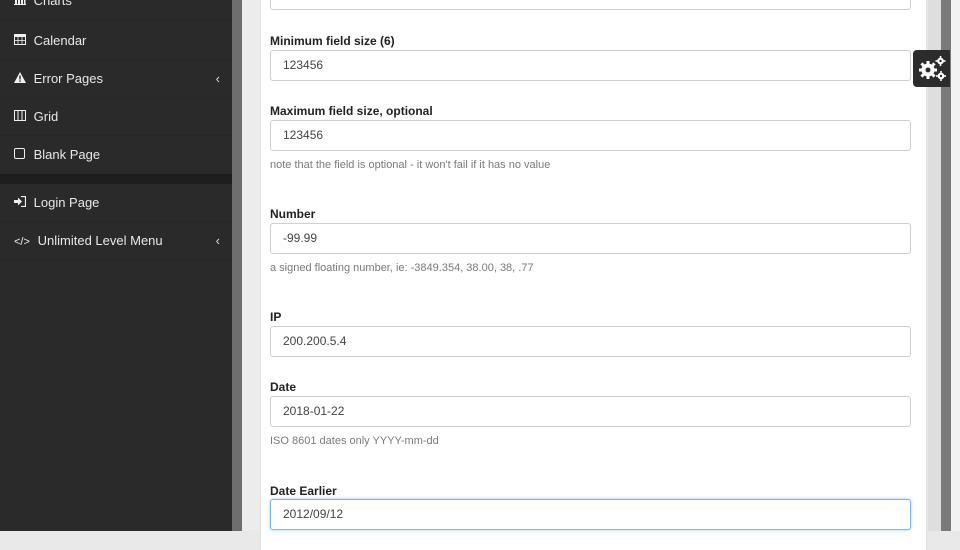 This screenshot has width=960, height=550. What do you see at coordinates (590, 5) in the screenshot?
I see `text-field` at bounding box center [590, 5].